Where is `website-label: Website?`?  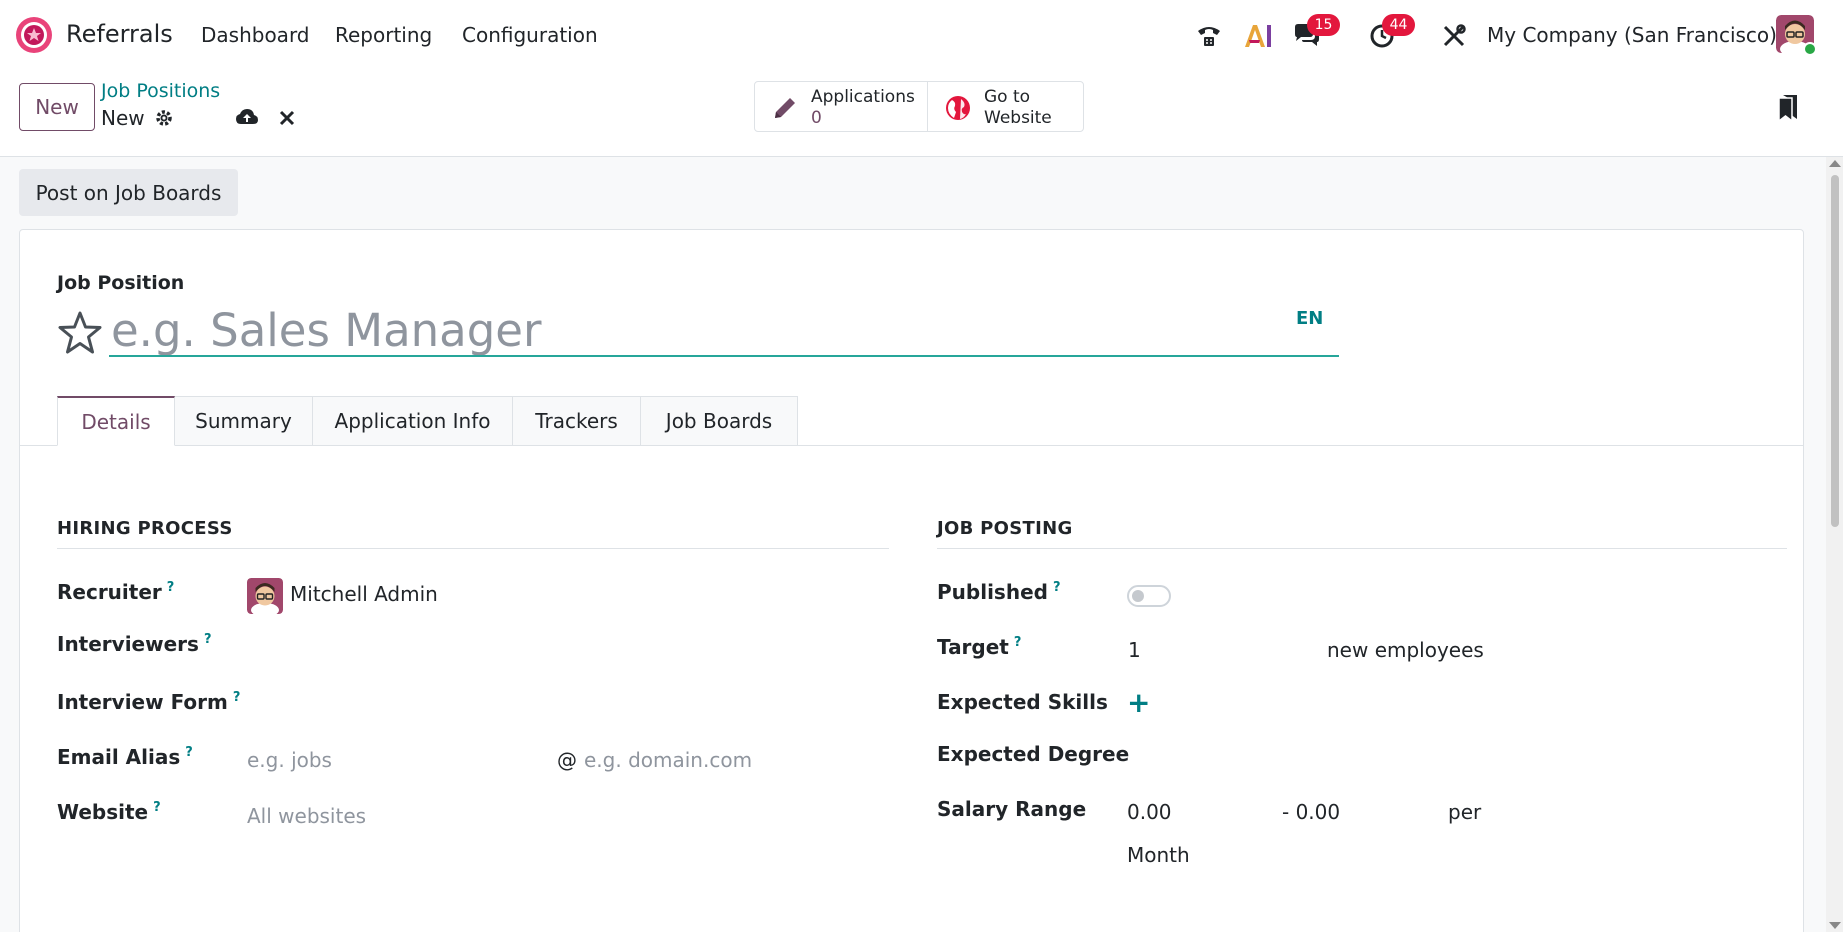 website-label: Website? is located at coordinates (109, 812).